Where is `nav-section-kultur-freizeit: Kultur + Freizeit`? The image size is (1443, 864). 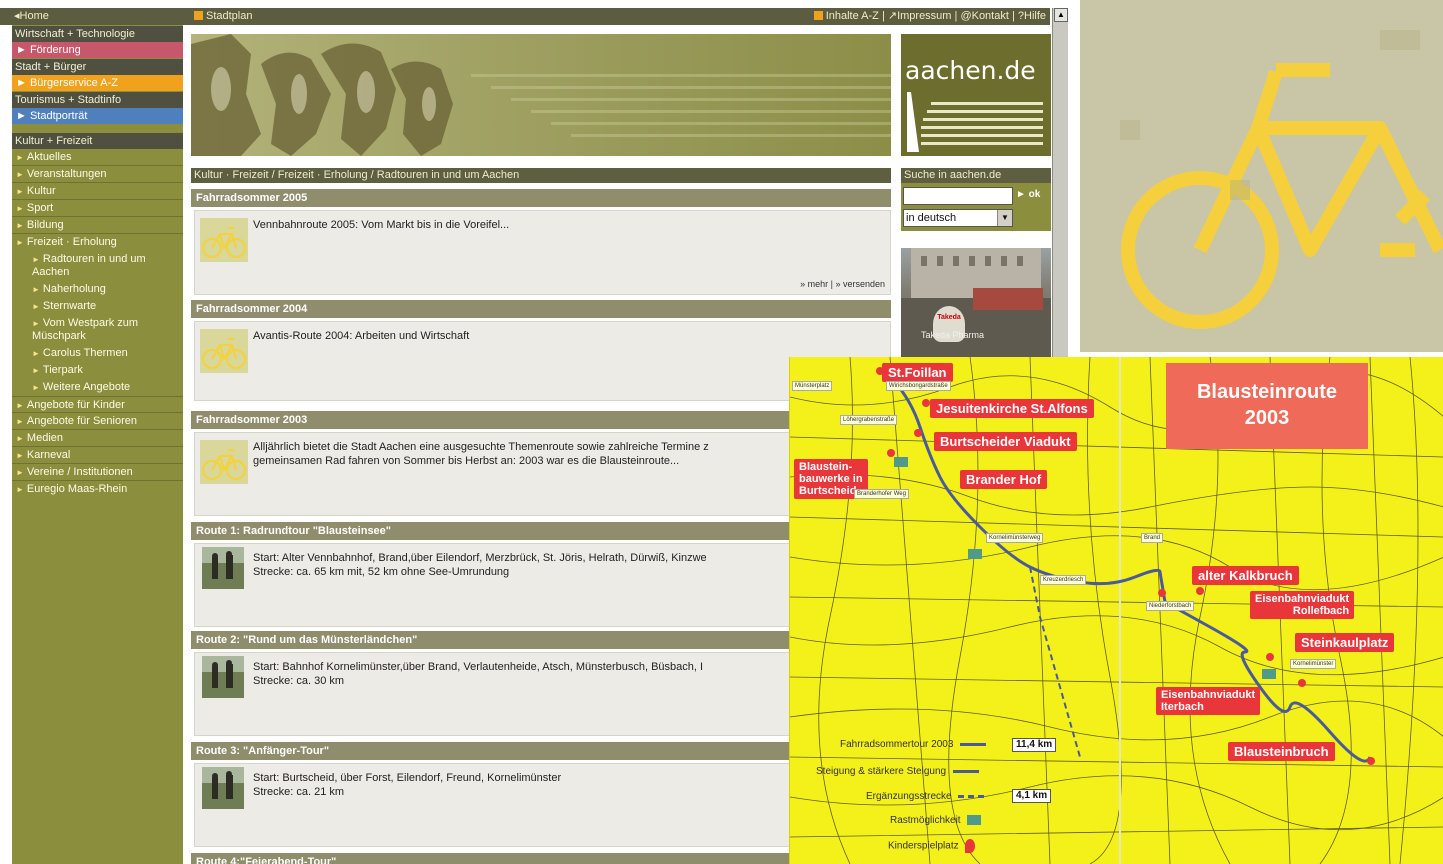 nav-section-kultur-freizeit: Kultur + Freizeit is located at coordinates (97, 141).